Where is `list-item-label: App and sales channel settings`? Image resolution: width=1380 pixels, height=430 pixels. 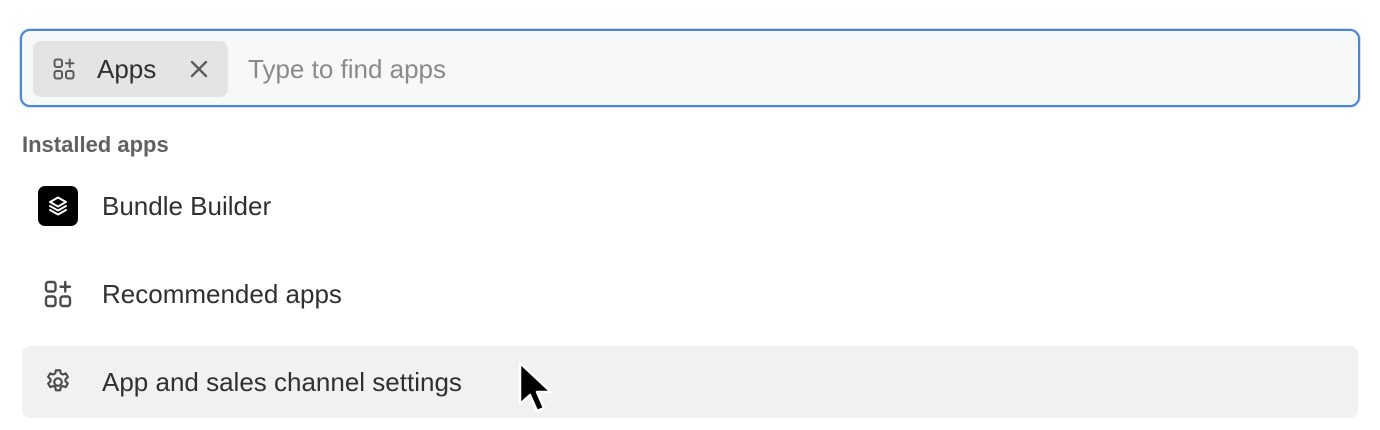 list-item-label: App and sales channel settings is located at coordinates (282, 382).